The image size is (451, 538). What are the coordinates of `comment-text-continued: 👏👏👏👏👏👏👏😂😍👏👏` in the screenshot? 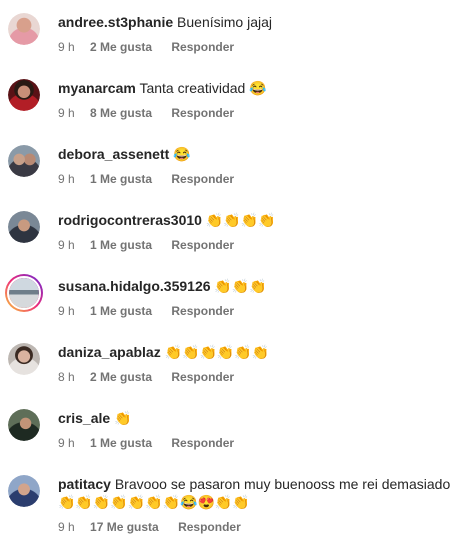 It's located at (154, 502).